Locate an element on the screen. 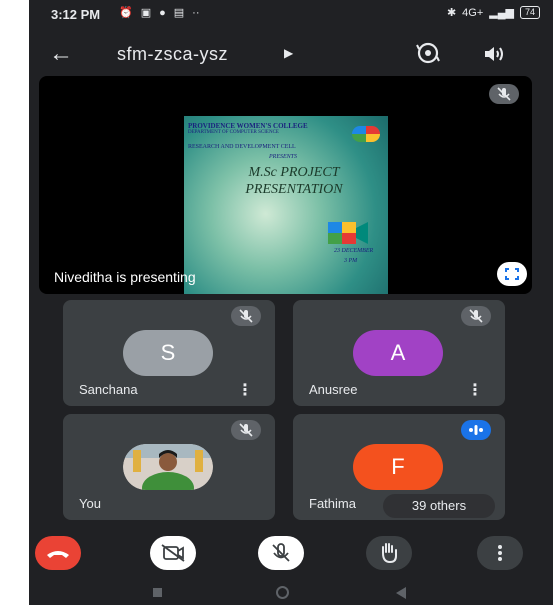 This screenshot has height=605, width=553. slide-department: DEPARTMENT OF COMPUTER SCIENCE is located at coordinates (233, 132).